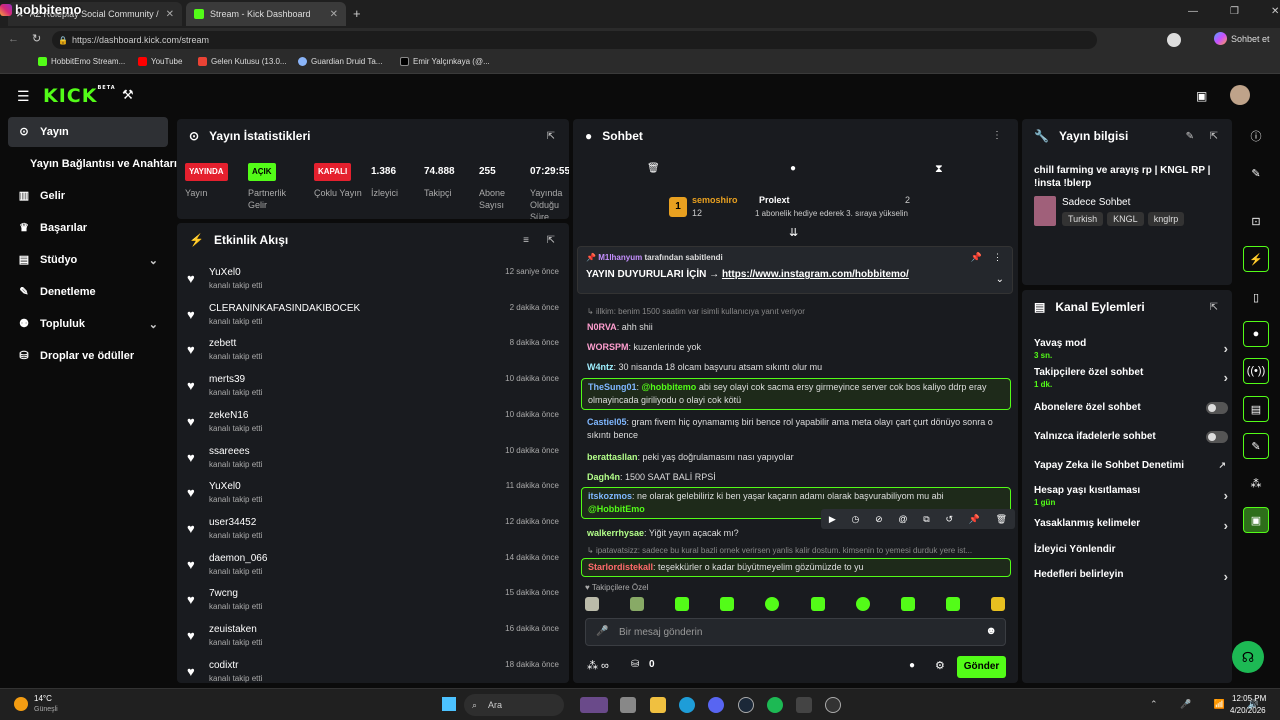  Describe the element at coordinates (793, 232) in the screenshot. I see `collapse-icon: ⇊` at that location.